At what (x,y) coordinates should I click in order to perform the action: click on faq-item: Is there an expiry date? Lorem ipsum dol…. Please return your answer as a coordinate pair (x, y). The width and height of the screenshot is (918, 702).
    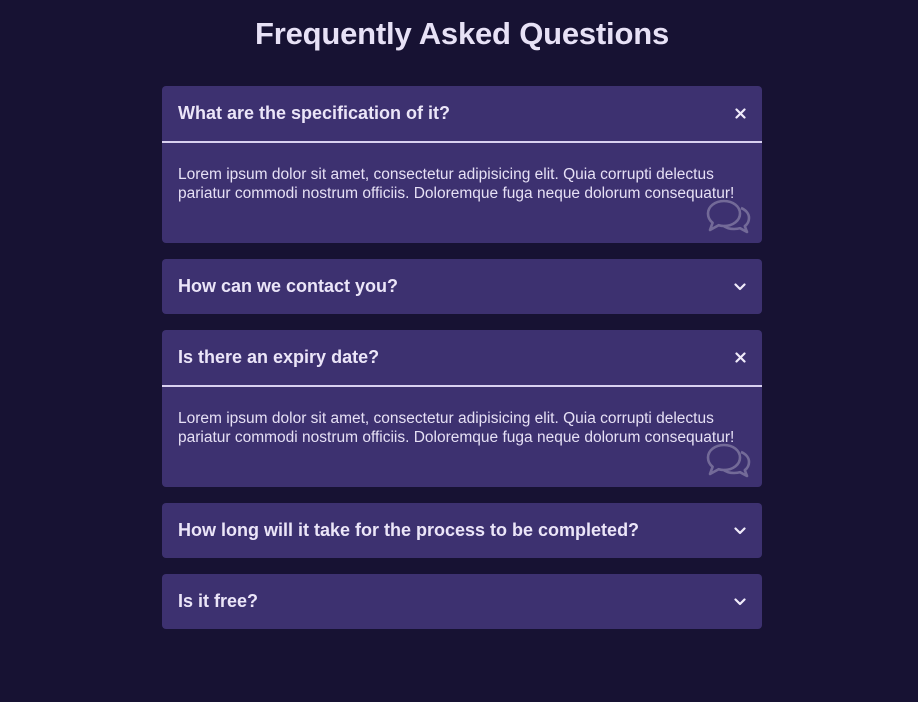
    Looking at the image, I should click on (462, 408).